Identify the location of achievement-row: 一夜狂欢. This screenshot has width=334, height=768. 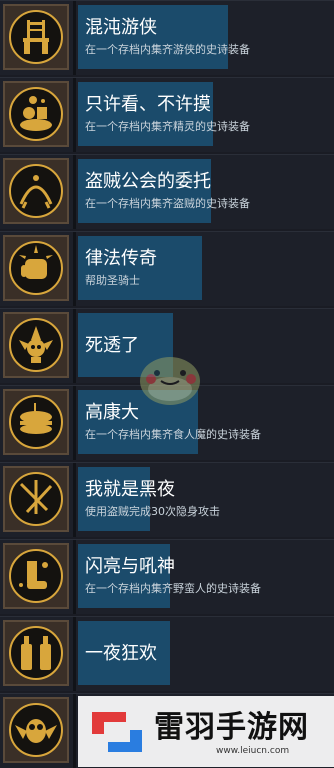
(167, 653).